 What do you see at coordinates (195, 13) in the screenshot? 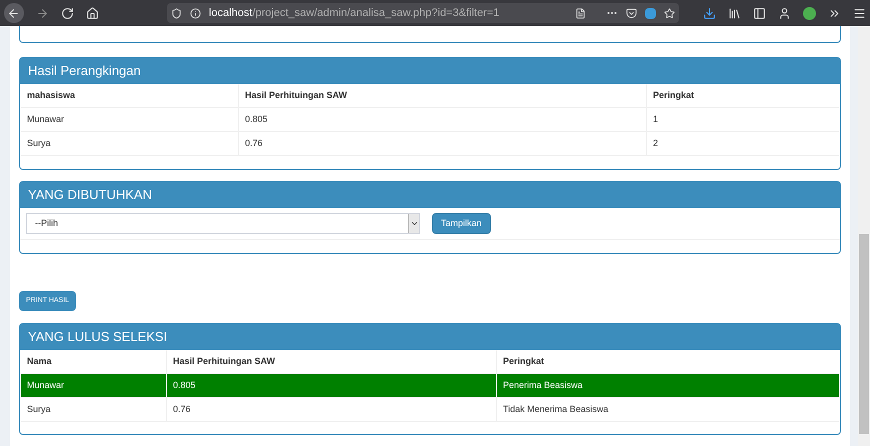
I see `info-icon` at bounding box center [195, 13].